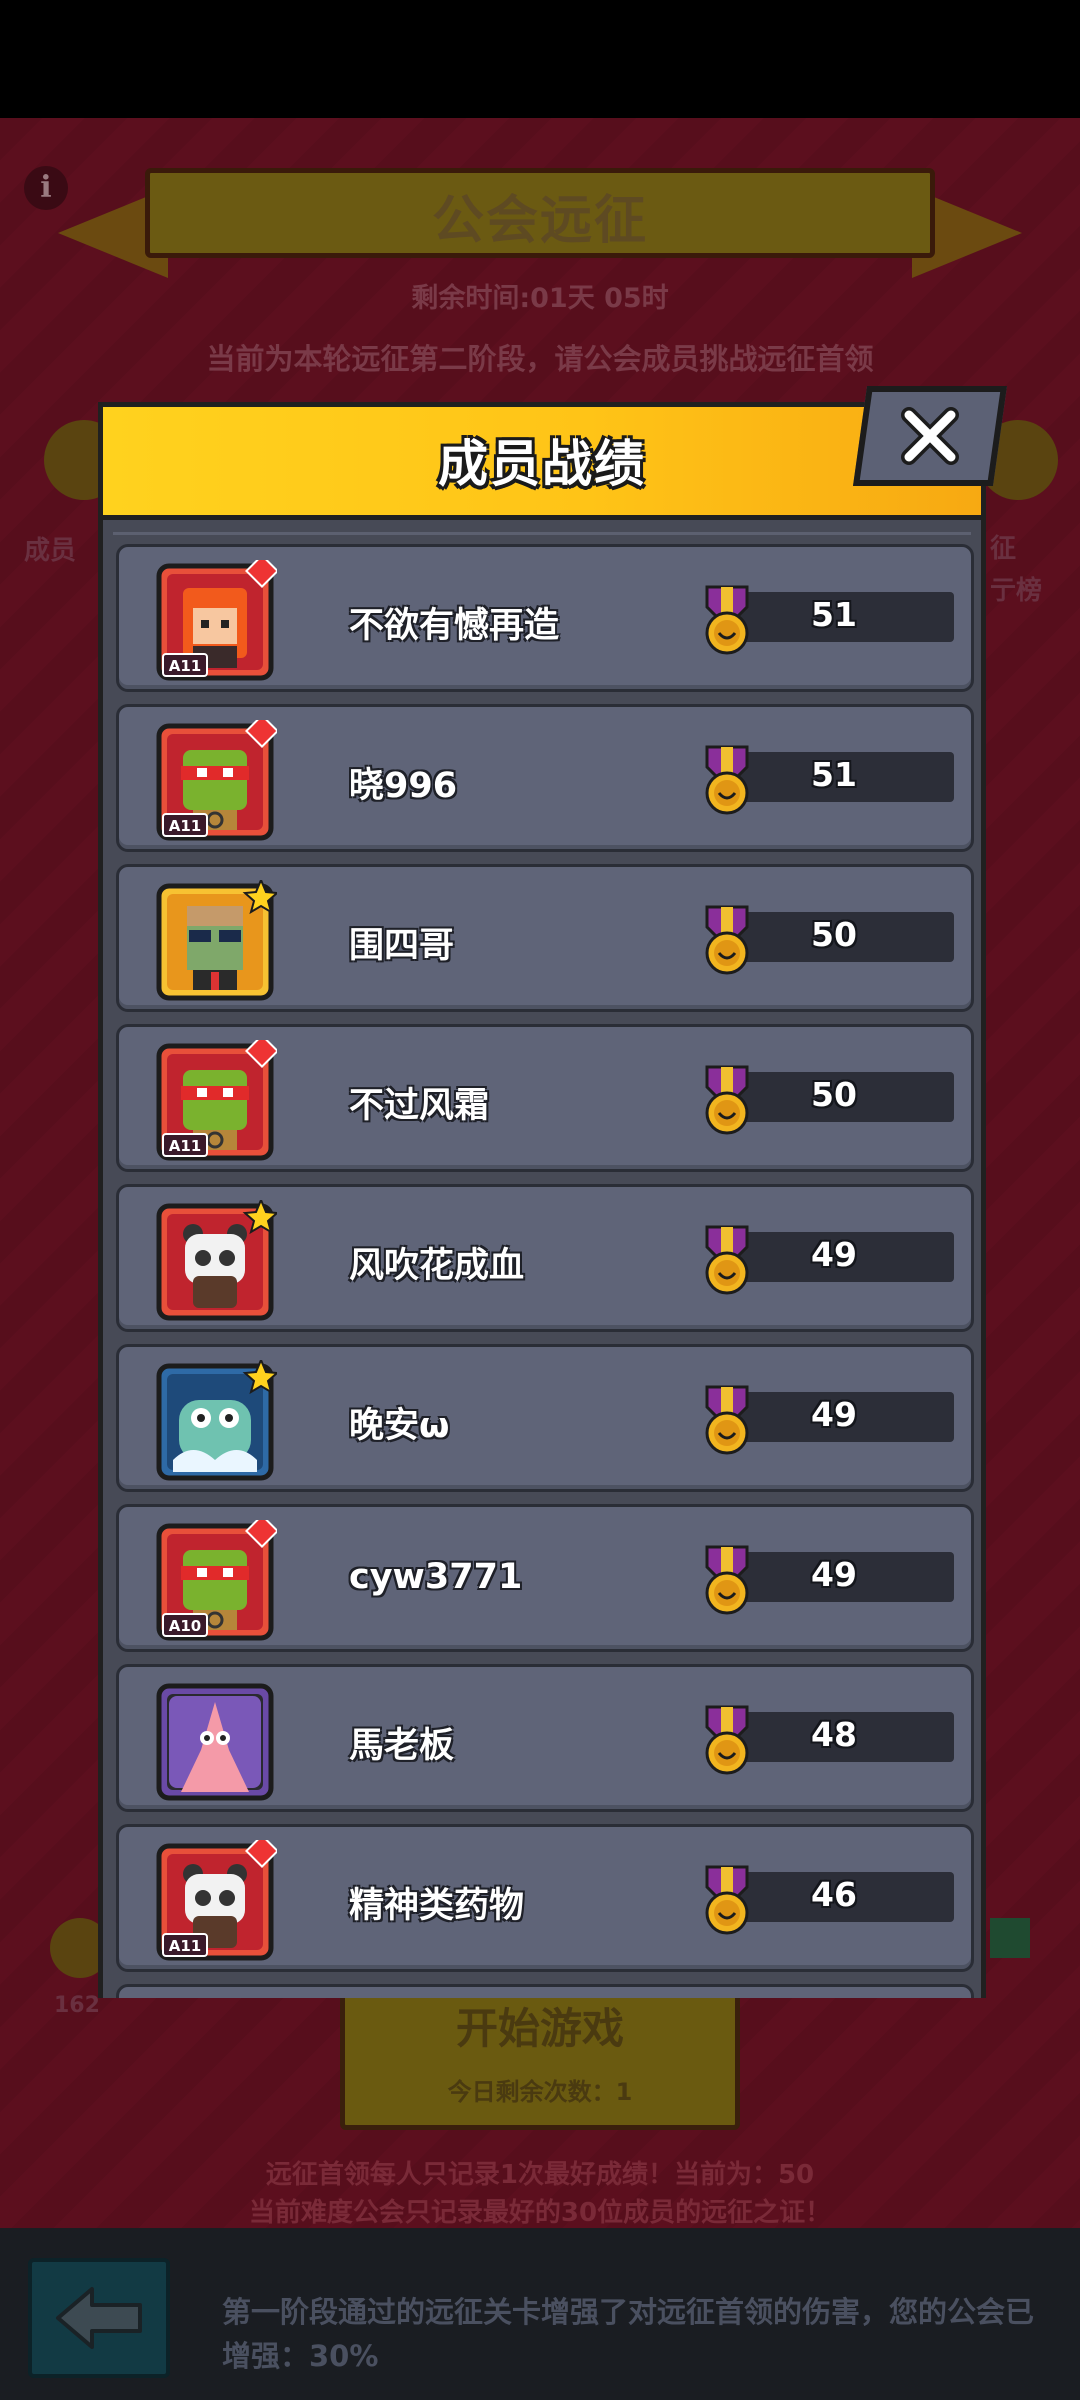 This screenshot has height=2400, width=1080. What do you see at coordinates (539, 2028) in the screenshot?
I see `start-game-label: 开始游戏` at bounding box center [539, 2028].